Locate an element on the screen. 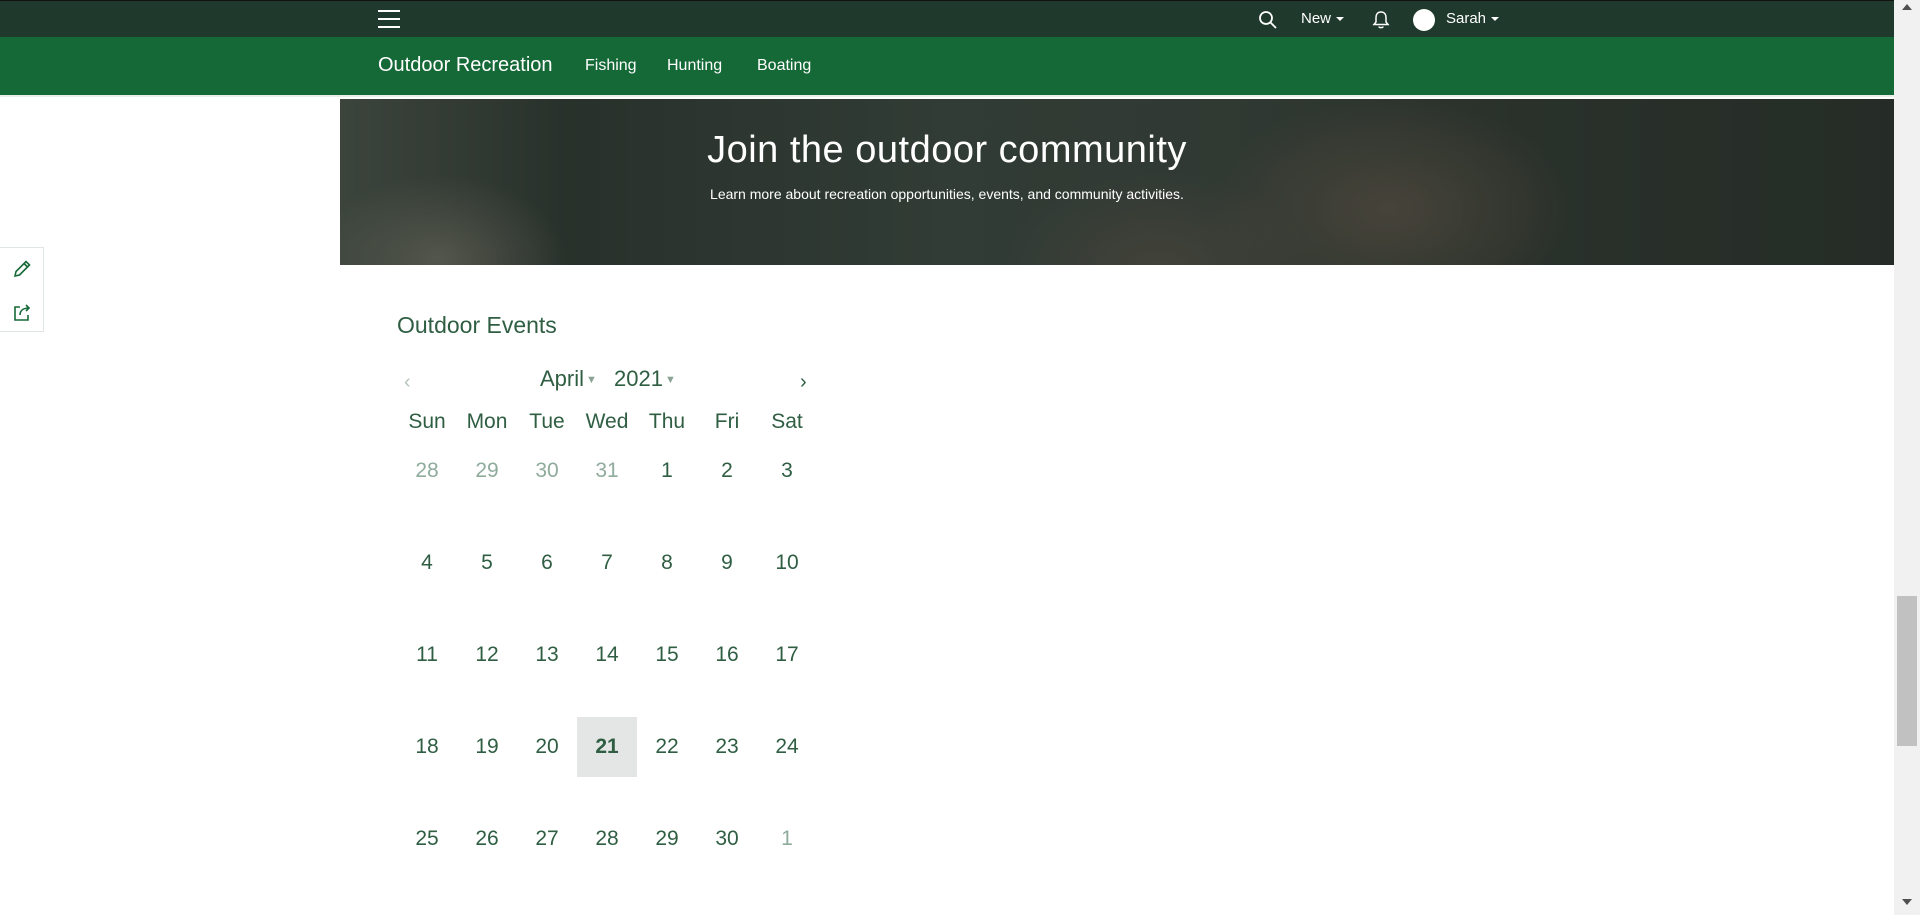  calendar-month-select: April ▼ is located at coordinates (568, 379).